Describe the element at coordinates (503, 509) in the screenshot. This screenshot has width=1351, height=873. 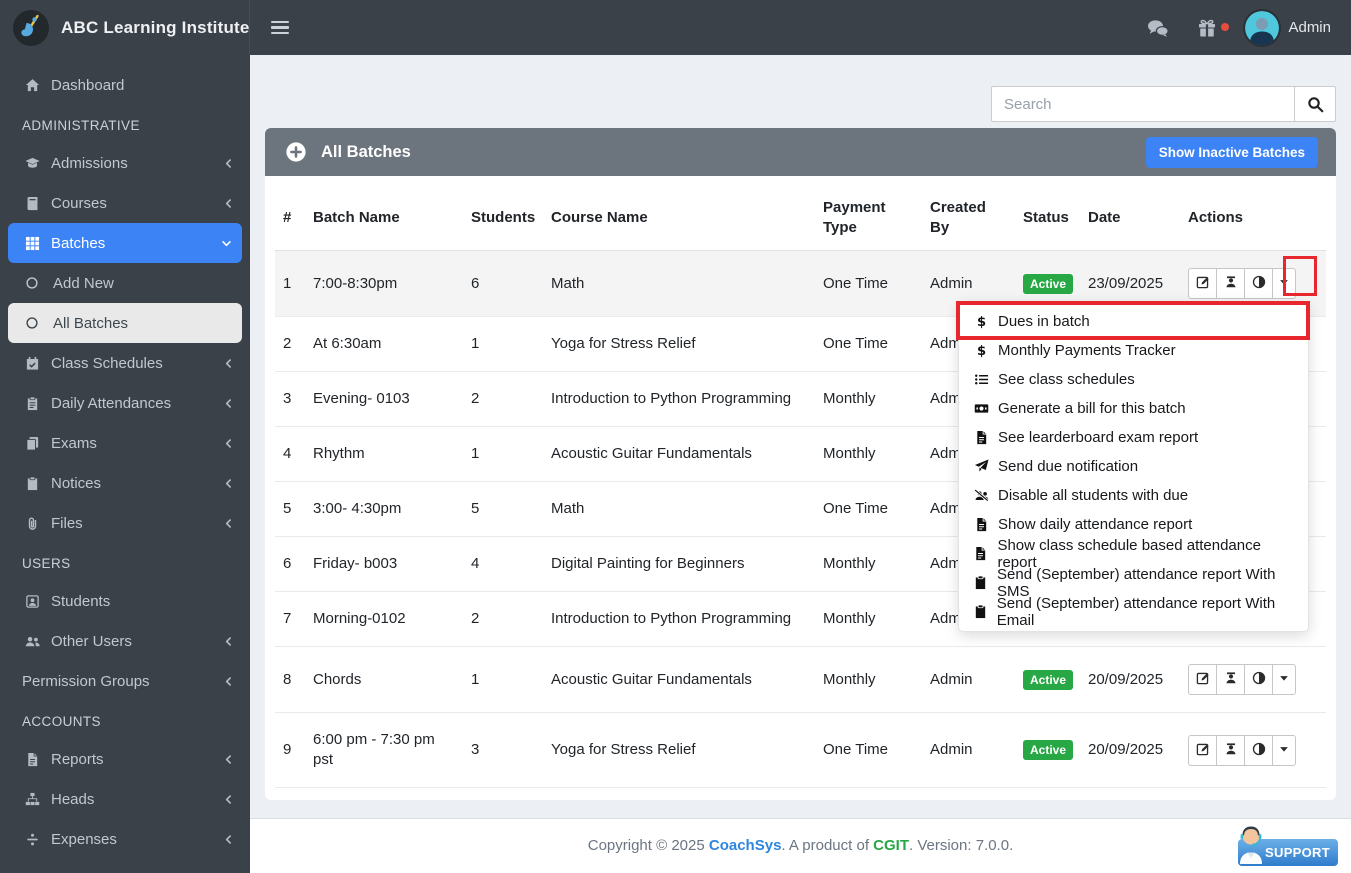
I see `cell-students: 5` at that location.